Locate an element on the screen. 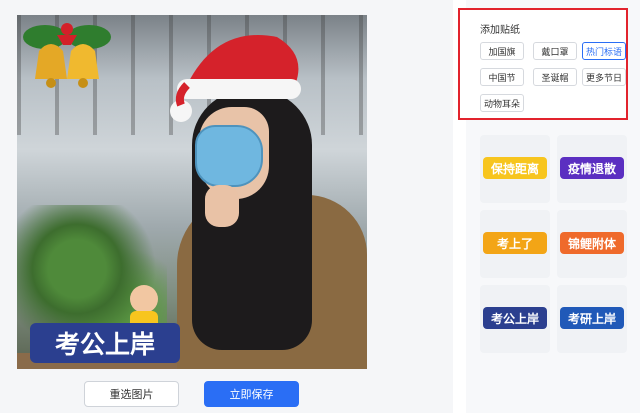  sticker-text: 锦鲤附体 is located at coordinates (592, 243).